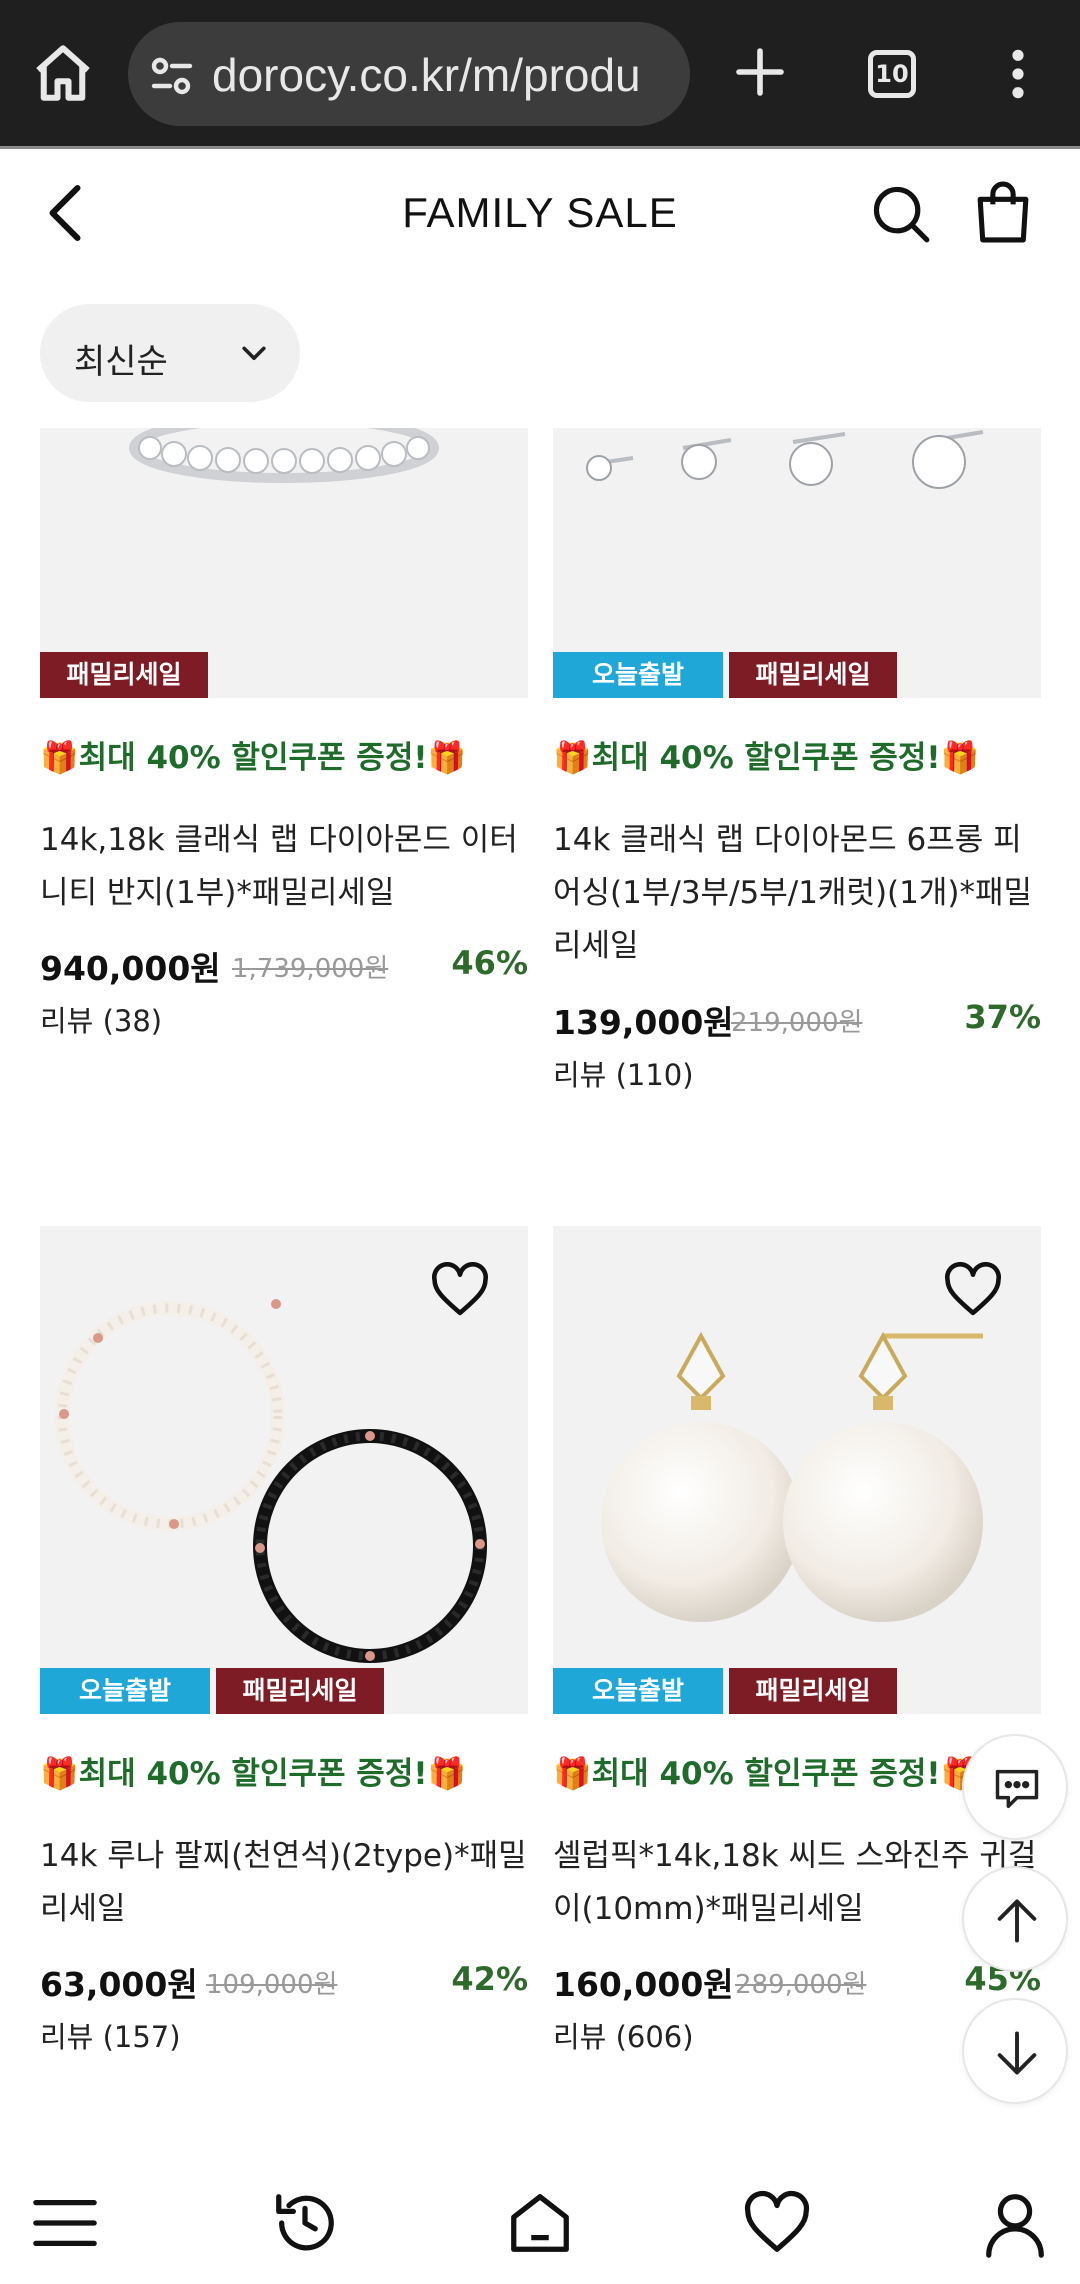 Image resolution: width=1080 pixels, height=2284 pixels. I want to click on menu-icon, so click(65, 2223).